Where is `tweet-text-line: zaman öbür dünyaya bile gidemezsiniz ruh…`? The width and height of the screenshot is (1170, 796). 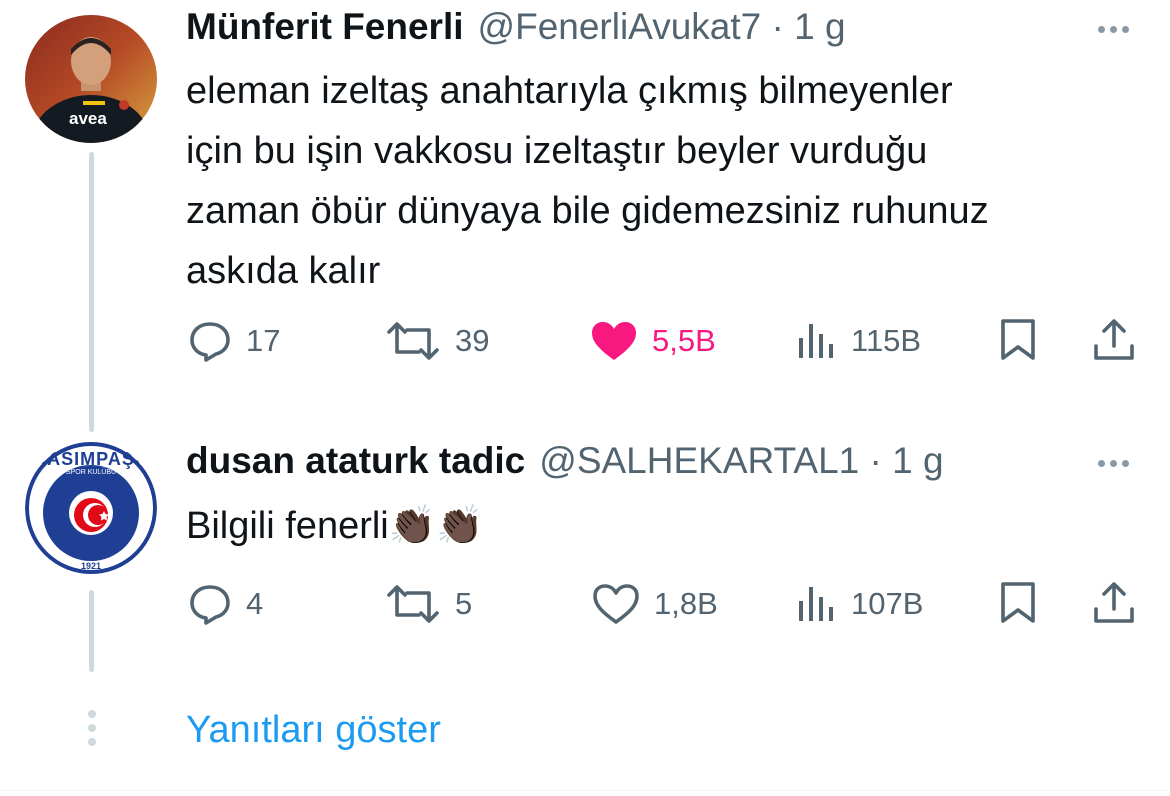
tweet-text-line: zaman öbür dünyaya bile gidemezsiniz ruh… is located at coordinates (587, 211).